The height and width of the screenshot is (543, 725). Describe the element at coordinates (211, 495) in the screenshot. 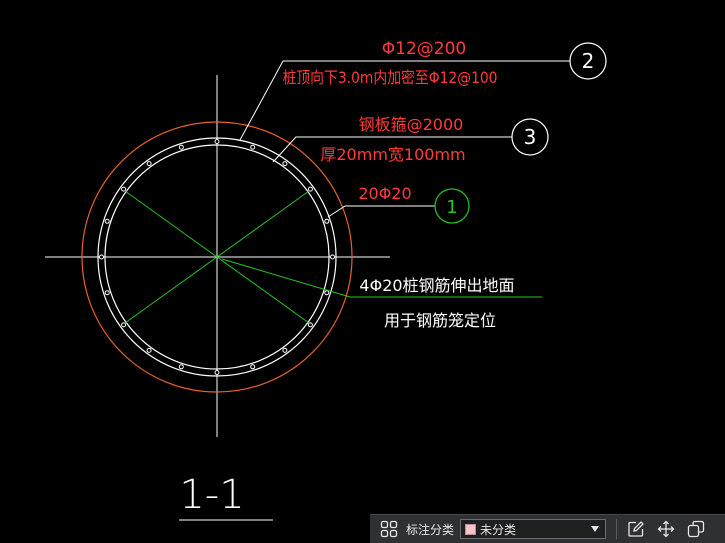

I see `section-title: 1-1` at that location.